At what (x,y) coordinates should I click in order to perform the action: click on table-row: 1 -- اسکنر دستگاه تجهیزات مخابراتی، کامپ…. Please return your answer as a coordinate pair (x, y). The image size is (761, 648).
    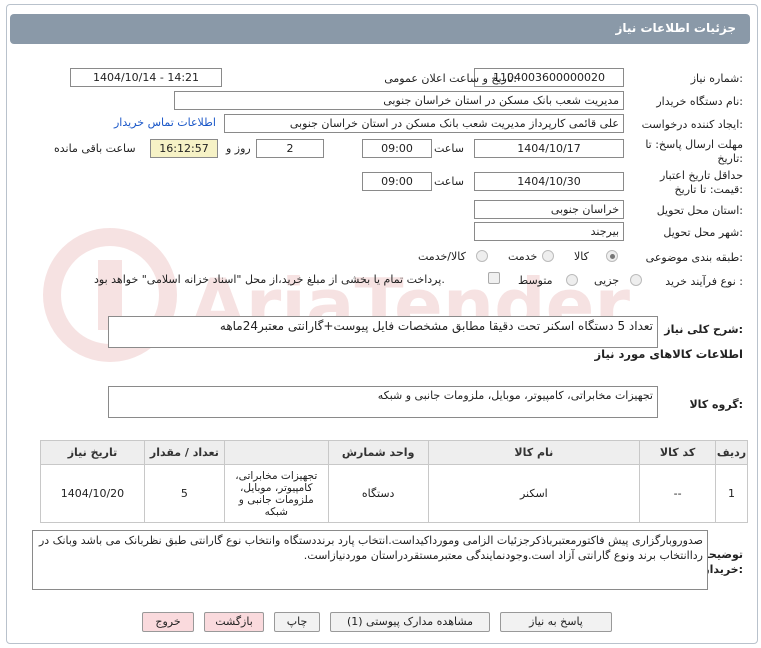
    Looking at the image, I should click on (394, 493).